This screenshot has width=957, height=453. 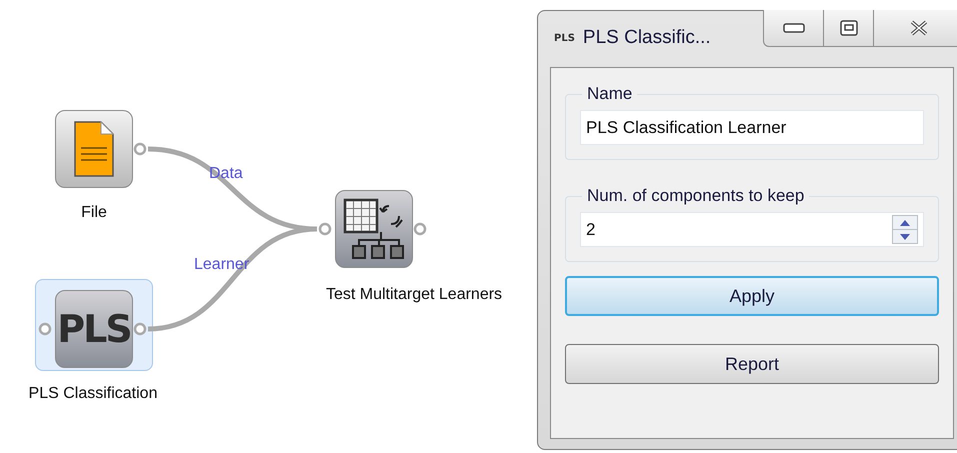 What do you see at coordinates (93, 394) in the screenshot?
I see `widget-label: PLS Classification` at bounding box center [93, 394].